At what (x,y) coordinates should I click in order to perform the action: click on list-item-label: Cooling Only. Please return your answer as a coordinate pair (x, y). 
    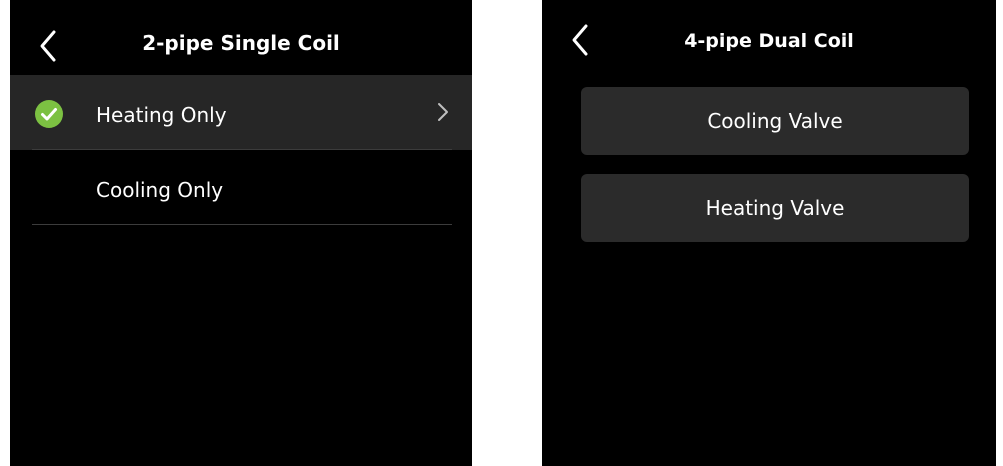
    Looking at the image, I should click on (160, 190).